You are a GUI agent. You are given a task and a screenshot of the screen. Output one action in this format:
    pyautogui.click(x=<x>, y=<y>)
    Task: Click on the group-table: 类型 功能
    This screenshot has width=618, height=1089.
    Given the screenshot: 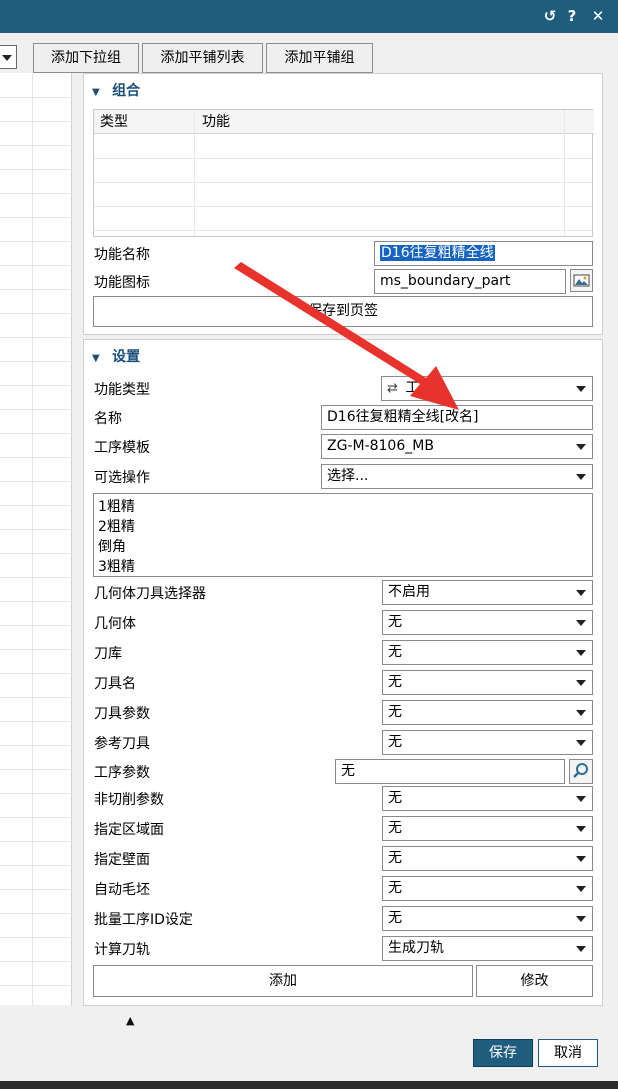 What is the action you would take?
    pyautogui.click(x=343, y=173)
    